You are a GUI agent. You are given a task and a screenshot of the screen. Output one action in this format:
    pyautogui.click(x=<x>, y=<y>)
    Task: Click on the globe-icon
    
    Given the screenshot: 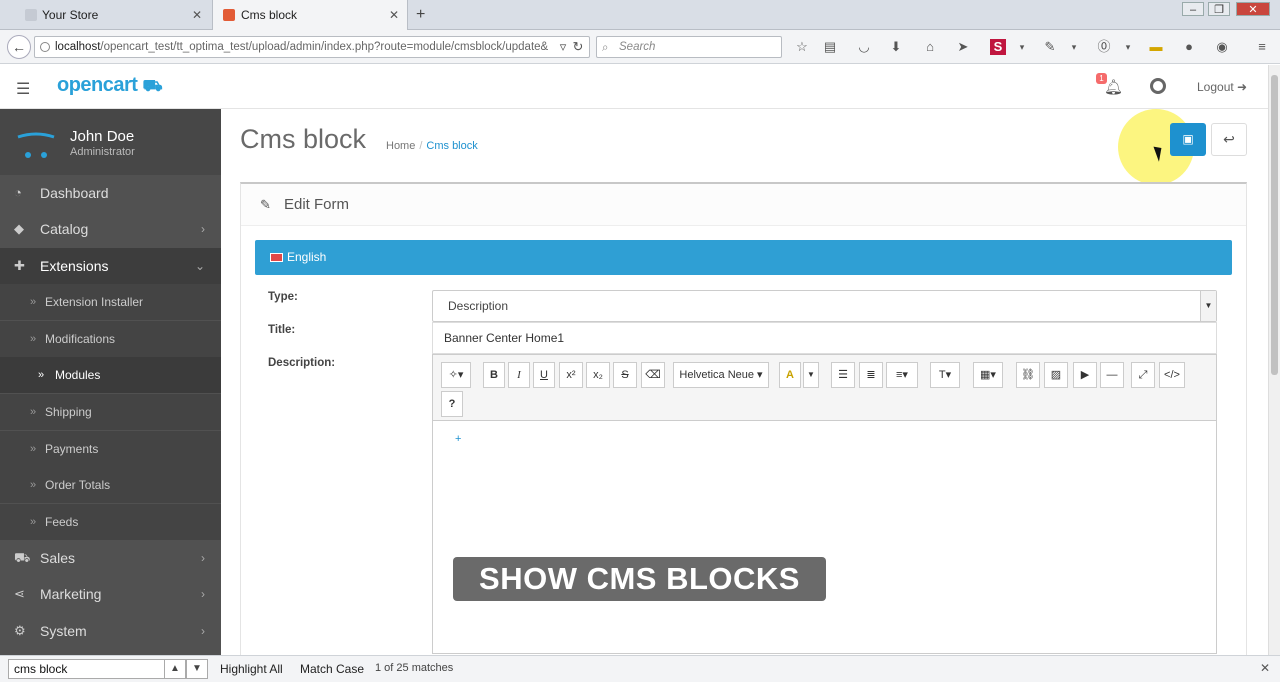 What is the action you would take?
    pyautogui.click(x=45, y=47)
    